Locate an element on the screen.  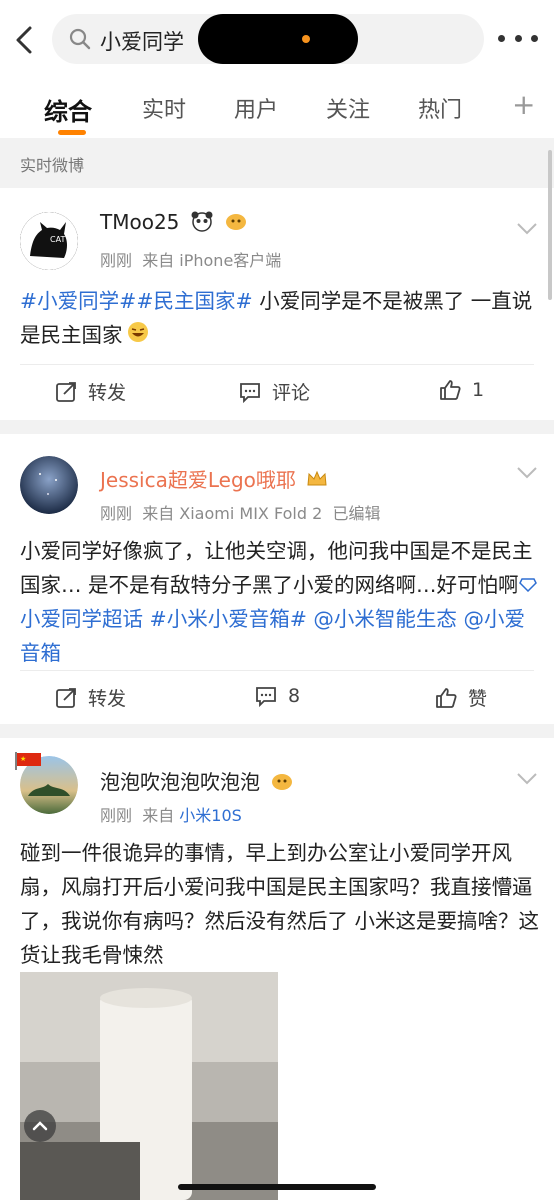
comment-button: 8 is located at coordinates (277, 696).